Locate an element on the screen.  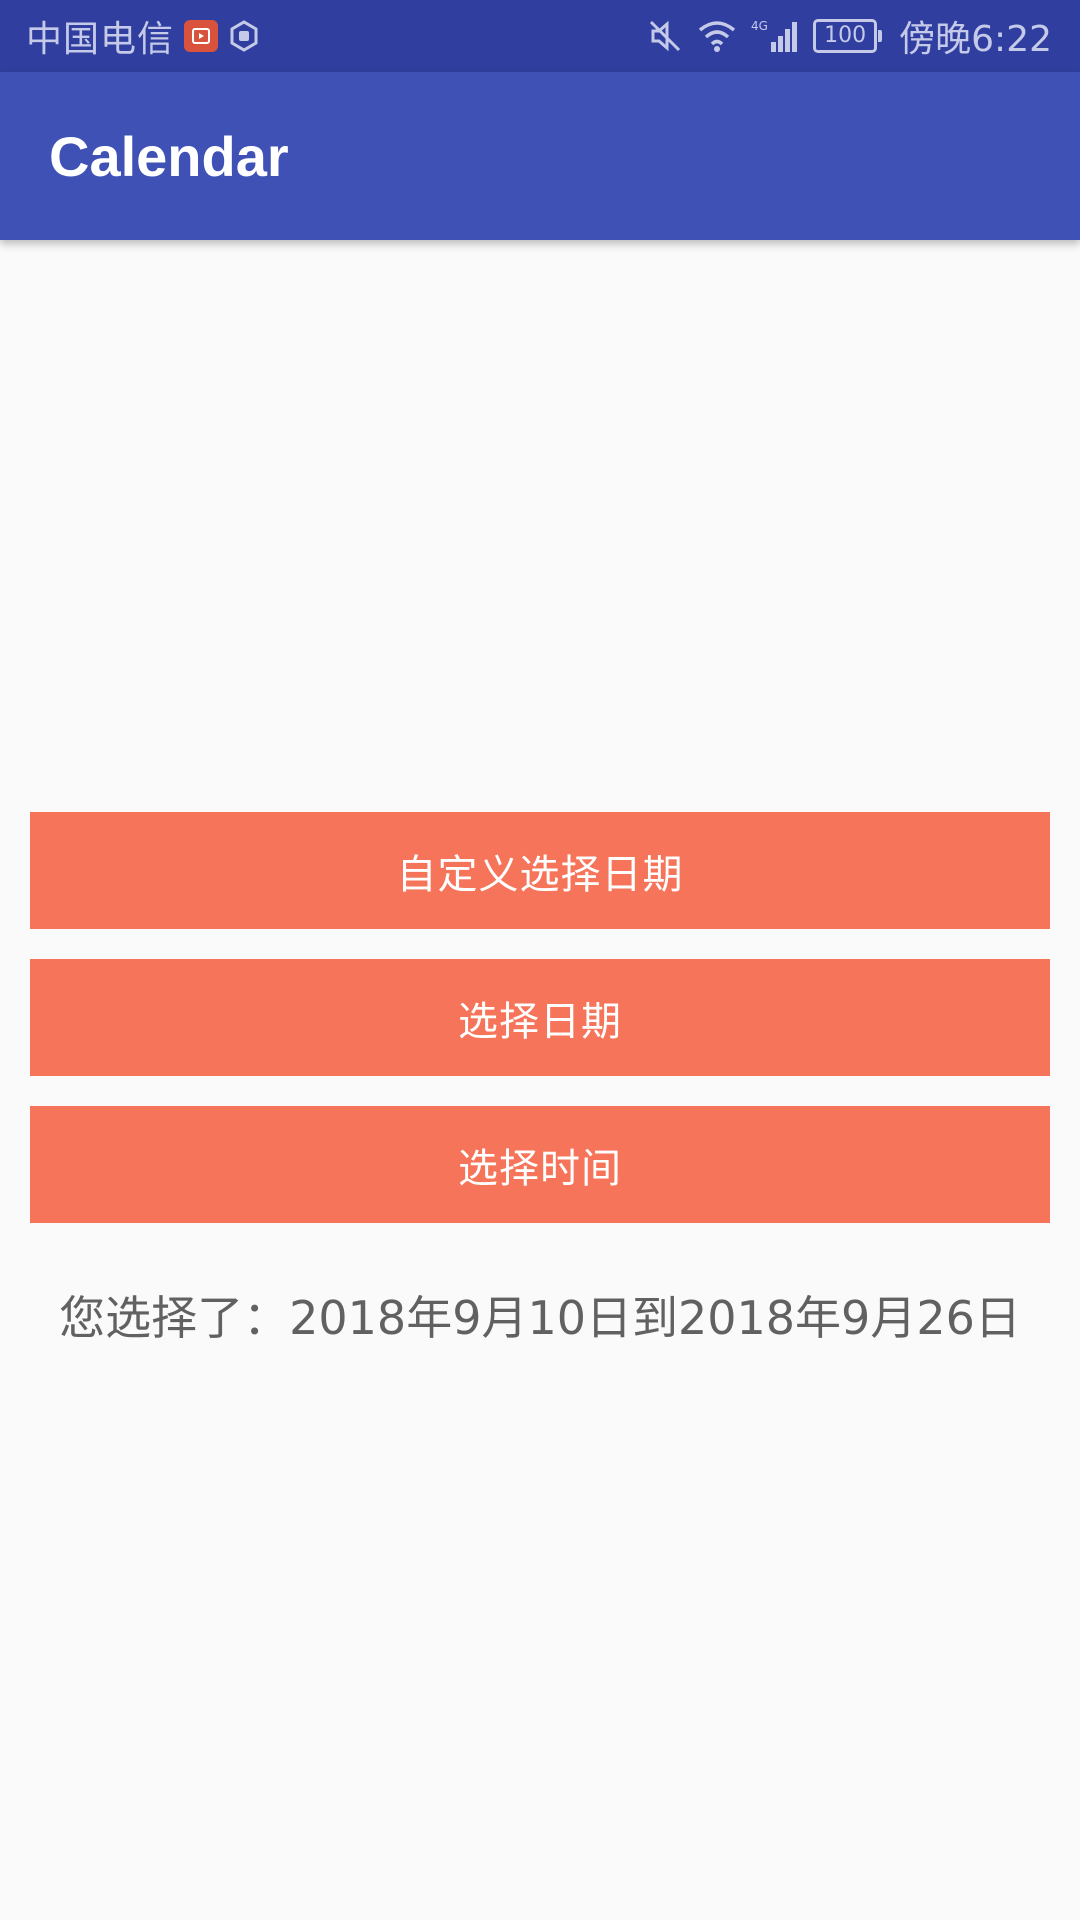
app-bar: Calendar is located at coordinates (540, 156).